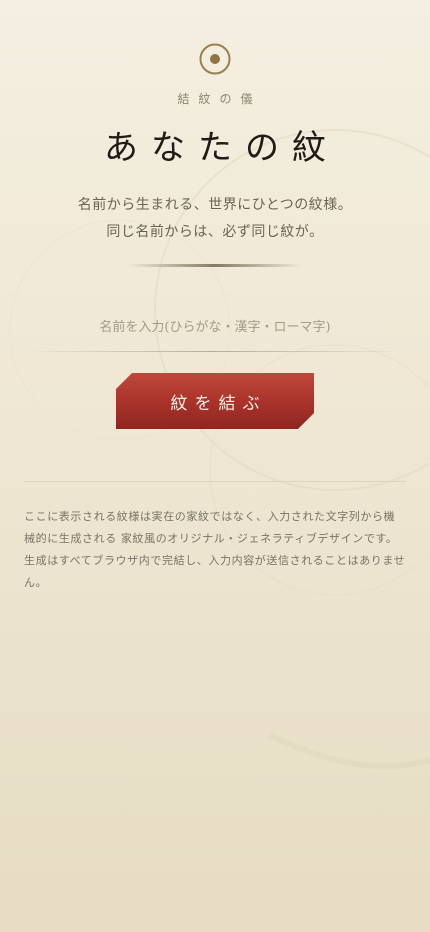  What do you see at coordinates (221, 148) in the screenshot?
I see `page-title: あなたの紋` at bounding box center [221, 148].